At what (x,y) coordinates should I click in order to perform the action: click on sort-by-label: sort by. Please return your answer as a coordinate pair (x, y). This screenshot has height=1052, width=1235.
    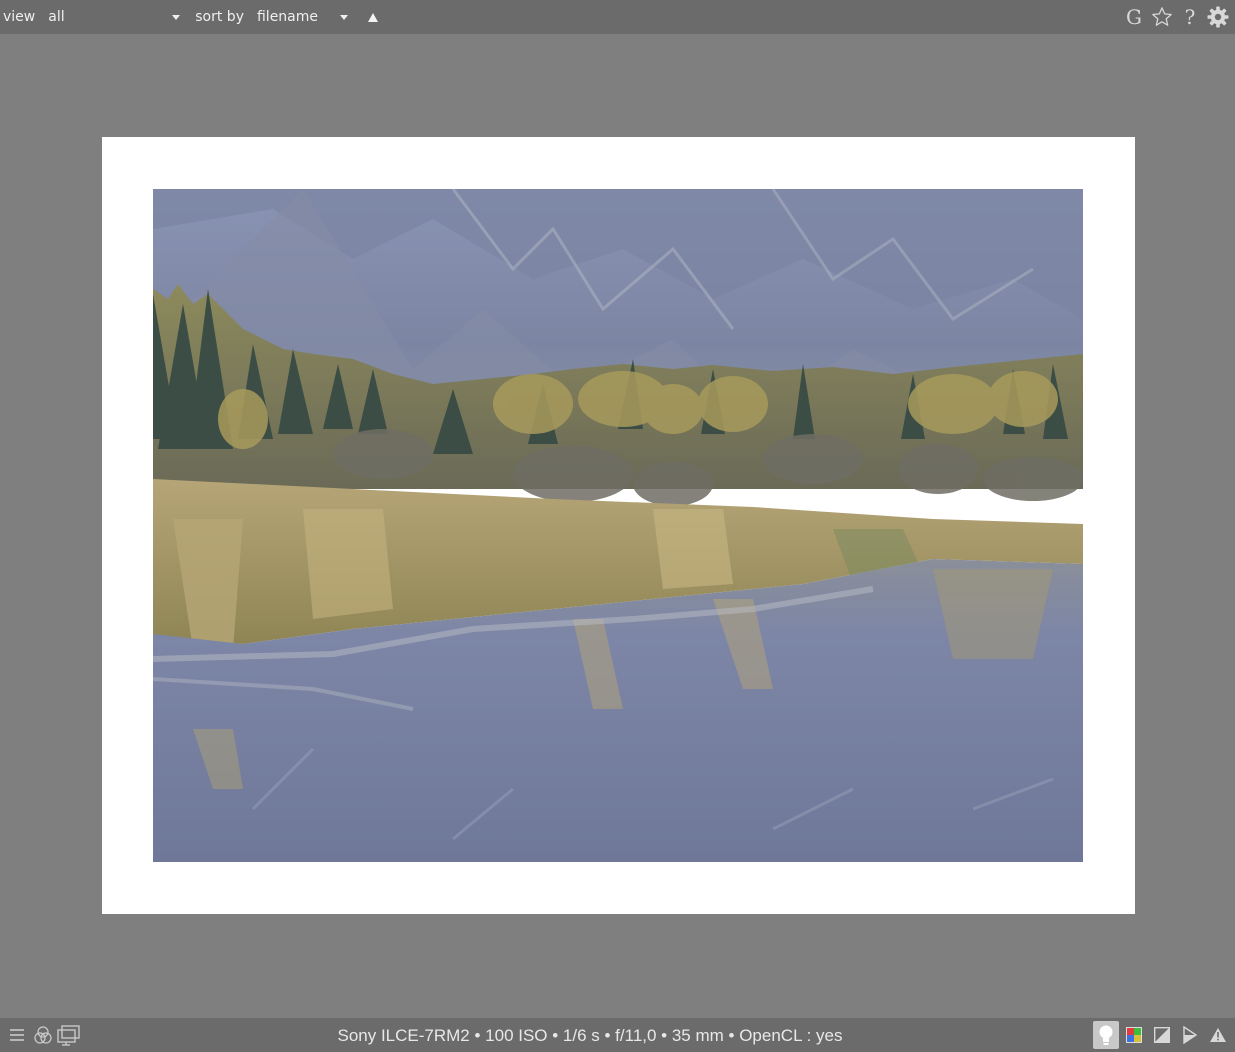
    Looking at the image, I should click on (219, 17).